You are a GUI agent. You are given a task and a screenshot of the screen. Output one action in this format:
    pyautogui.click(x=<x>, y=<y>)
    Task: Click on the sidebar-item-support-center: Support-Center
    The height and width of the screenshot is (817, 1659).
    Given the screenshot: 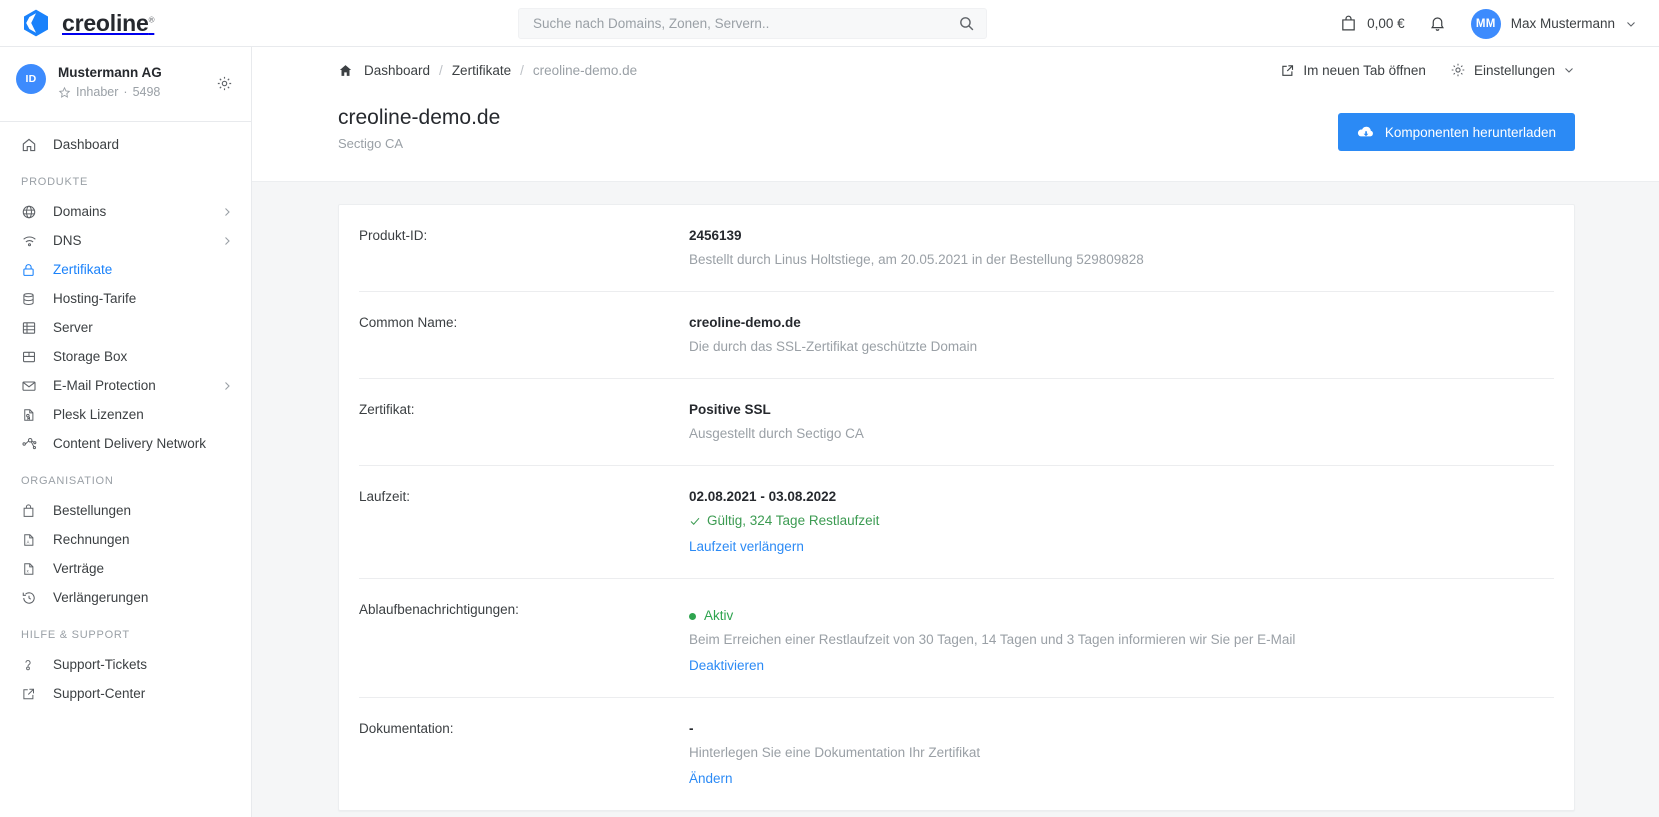 What is the action you would take?
    pyautogui.click(x=125, y=693)
    